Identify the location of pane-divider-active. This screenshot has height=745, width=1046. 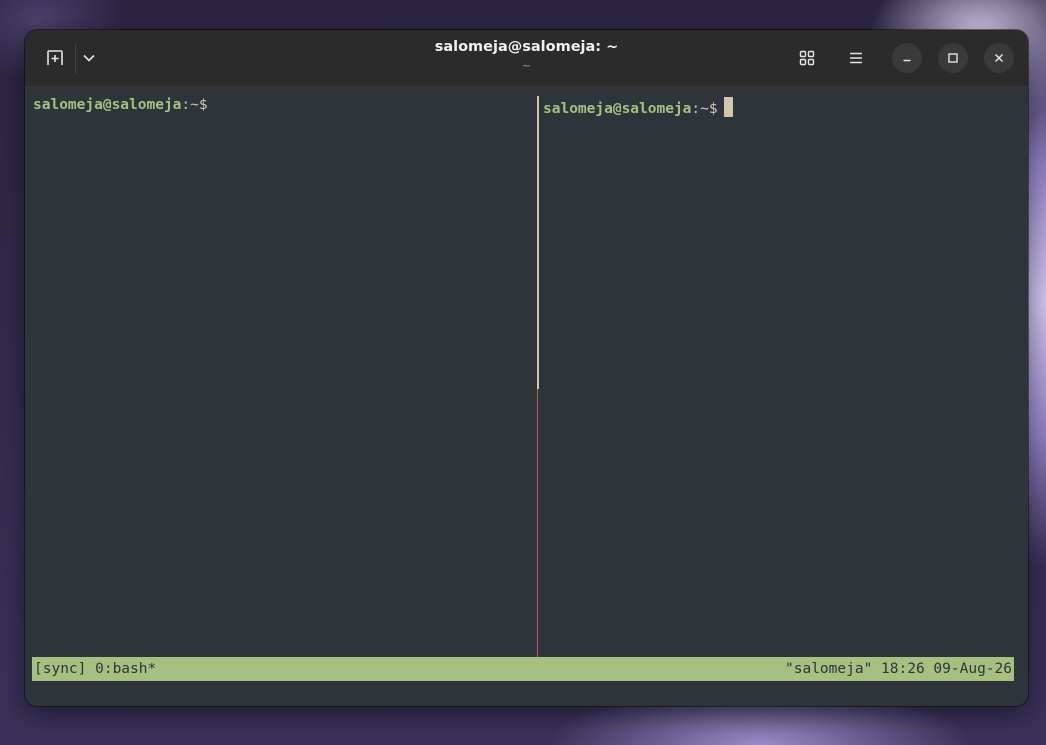
(537, 524).